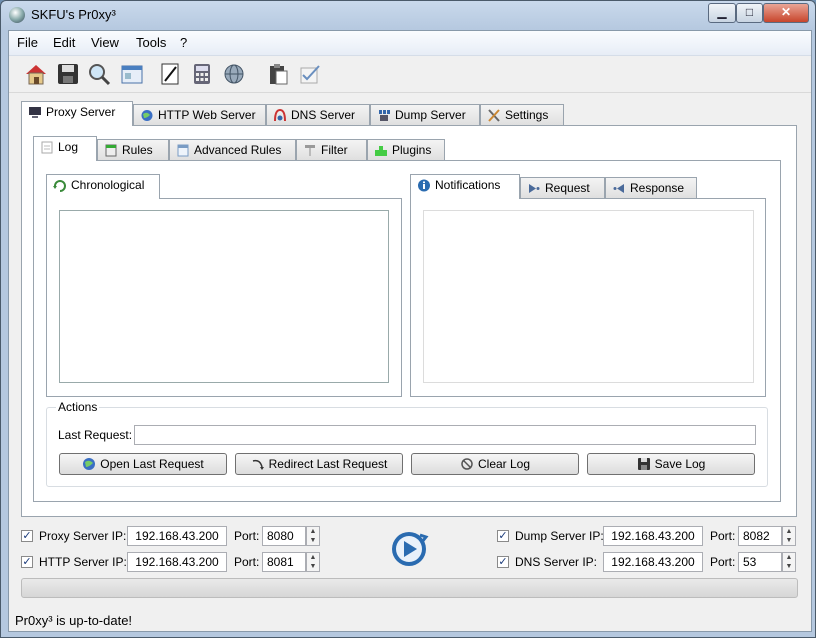 The image size is (816, 638). What do you see at coordinates (722, 13) in the screenshot?
I see `minimize-button: ▁` at bounding box center [722, 13].